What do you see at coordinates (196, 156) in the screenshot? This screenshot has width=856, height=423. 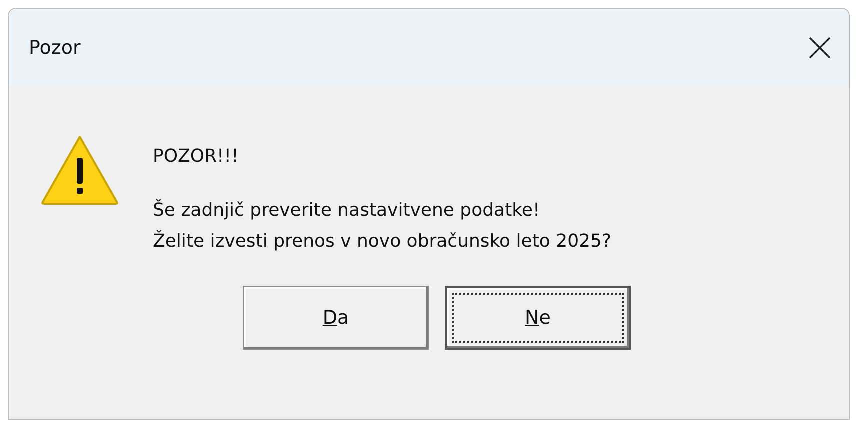 I see `message-heading: POZOR!!!` at bounding box center [196, 156].